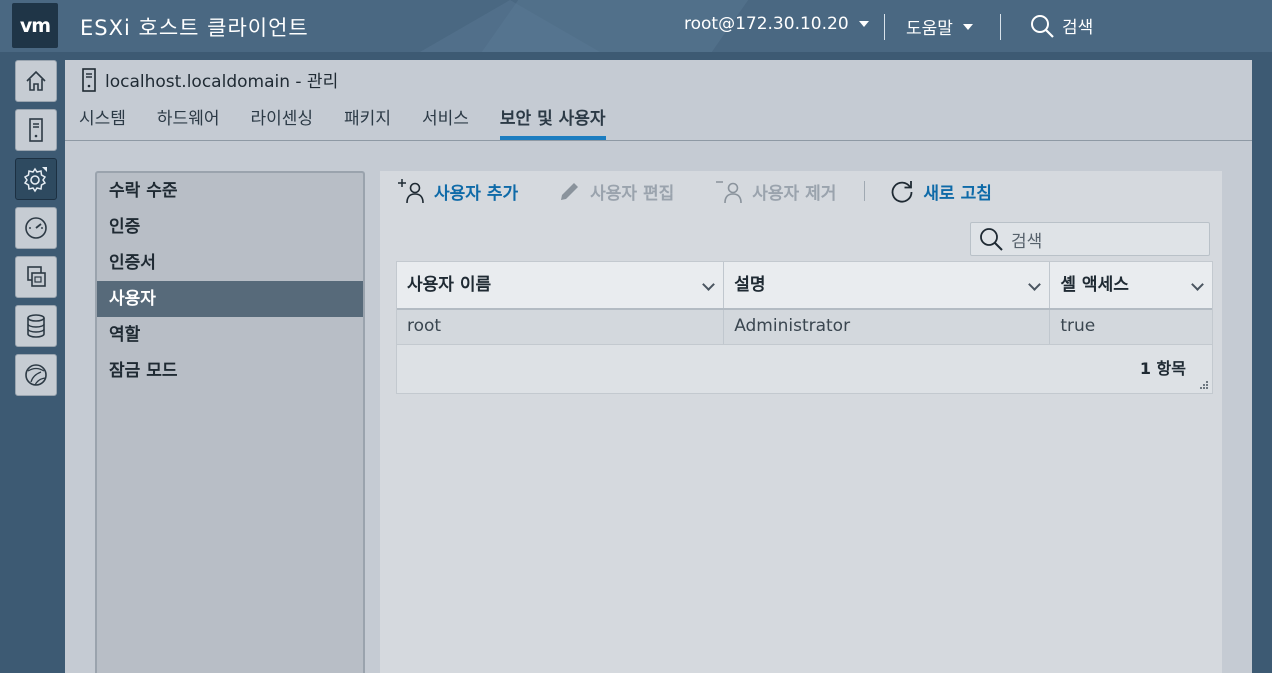 The height and width of the screenshot is (673, 1272). I want to click on home-button, so click(36, 81).